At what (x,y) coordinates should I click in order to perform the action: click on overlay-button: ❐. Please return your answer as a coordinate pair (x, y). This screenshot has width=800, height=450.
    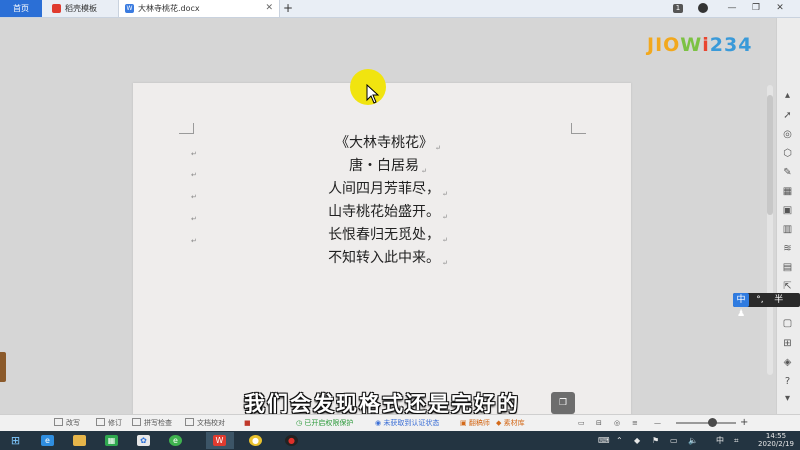
    Looking at the image, I should click on (563, 403).